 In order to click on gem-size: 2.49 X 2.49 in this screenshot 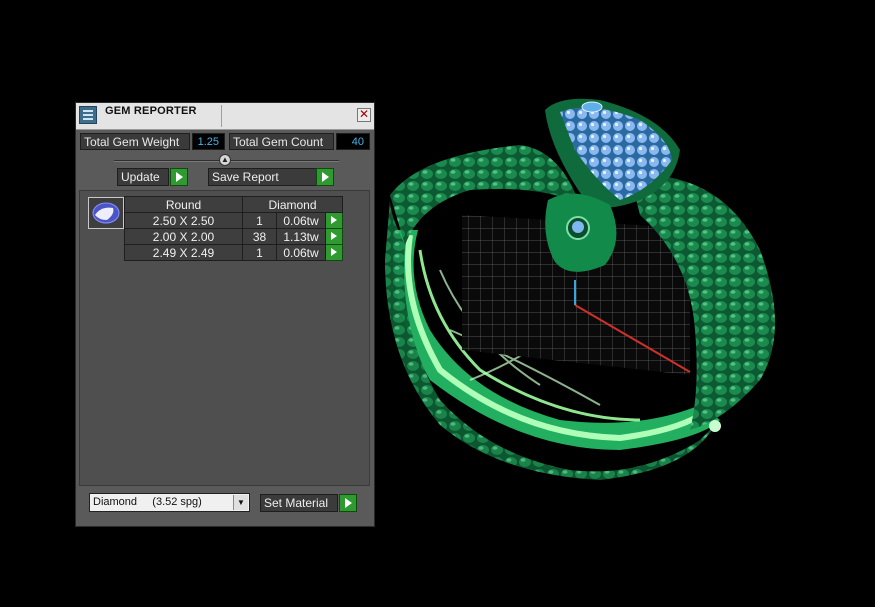, I will do `click(183, 252)`.